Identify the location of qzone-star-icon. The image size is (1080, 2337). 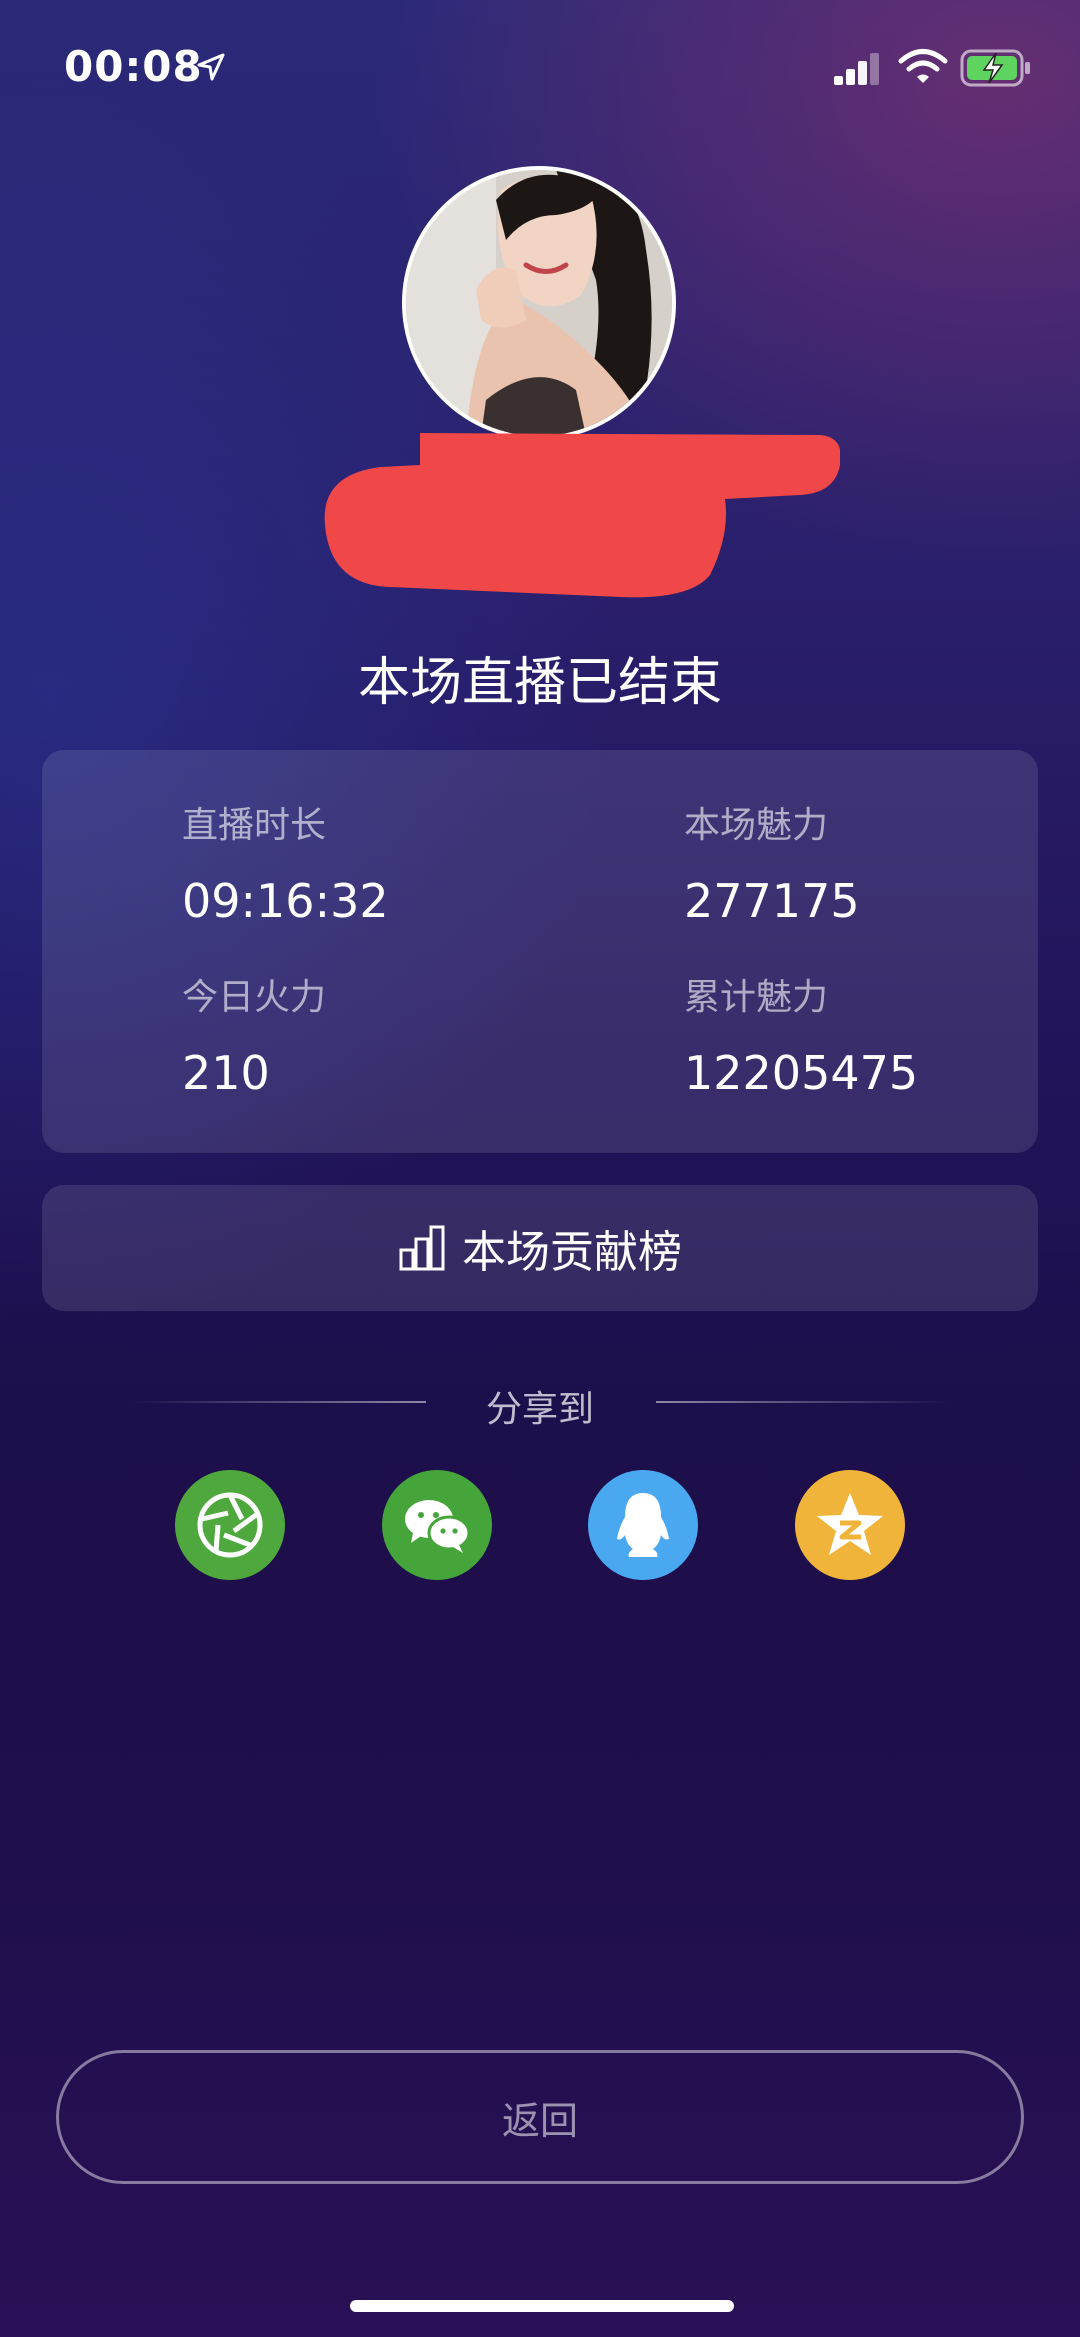
(850, 1524).